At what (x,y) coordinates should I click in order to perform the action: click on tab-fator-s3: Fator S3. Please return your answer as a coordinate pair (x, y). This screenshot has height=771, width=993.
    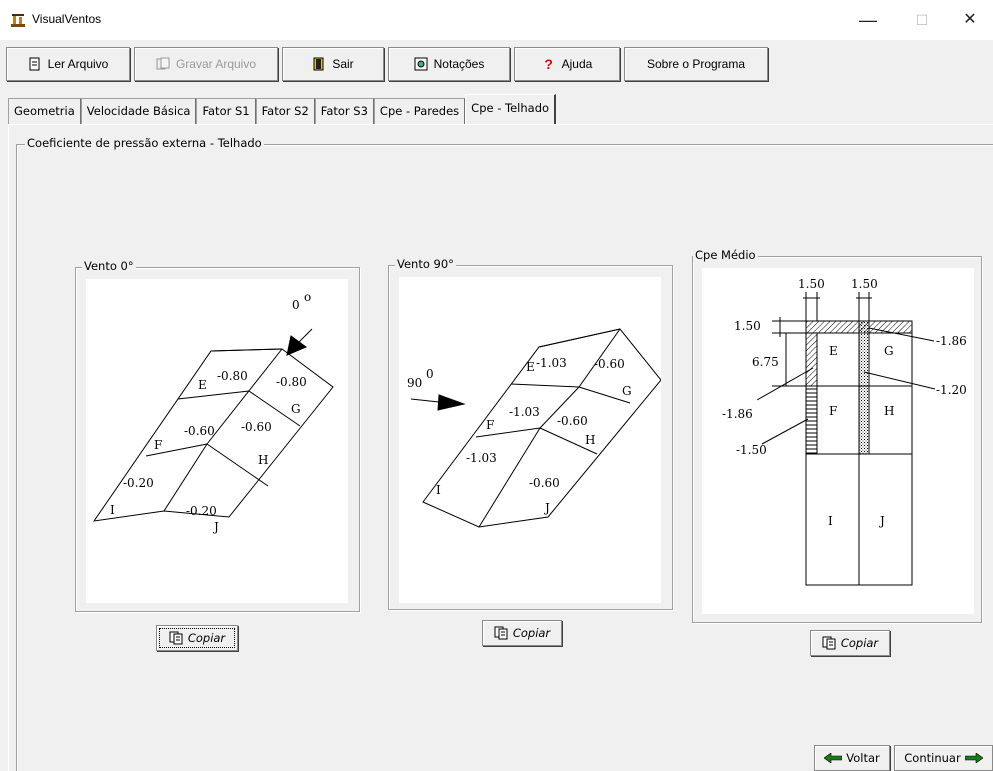
    Looking at the image, I should click on (344, 111).